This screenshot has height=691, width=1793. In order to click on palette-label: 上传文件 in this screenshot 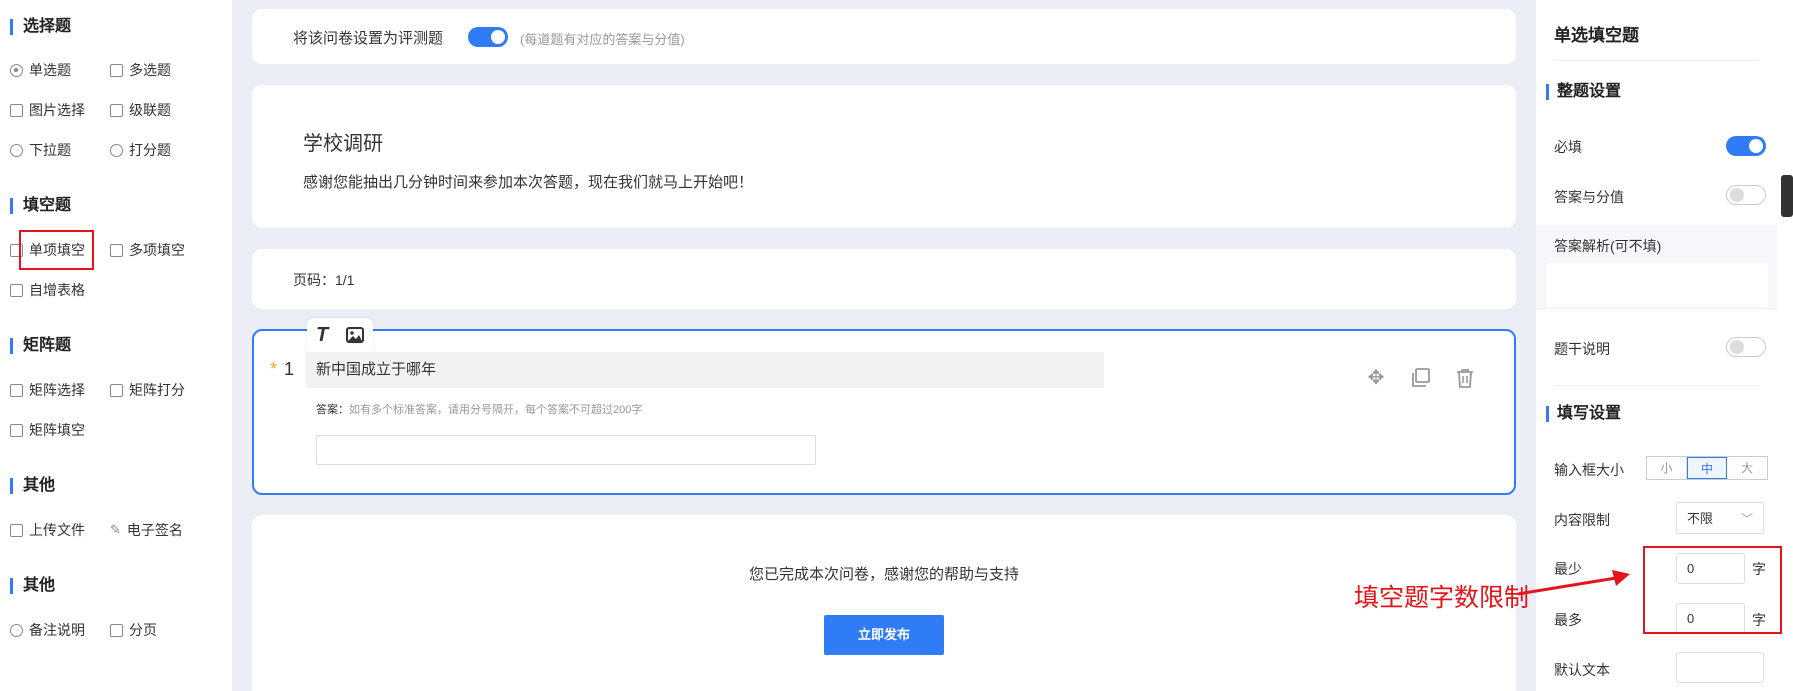, I will do `click(57, 530)`.